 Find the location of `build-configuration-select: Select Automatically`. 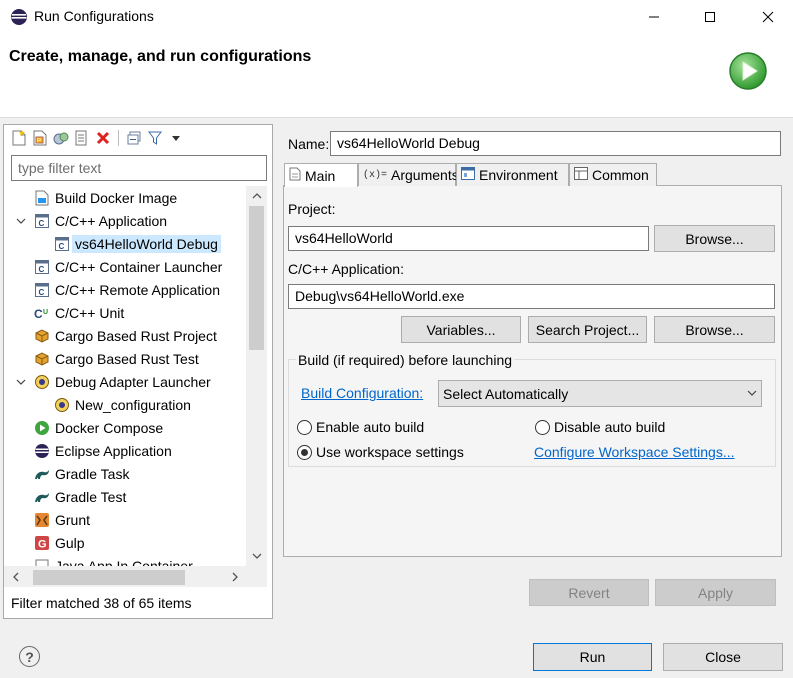

build-configuration-select: Select Automatically is located at coordinates (600, 393).